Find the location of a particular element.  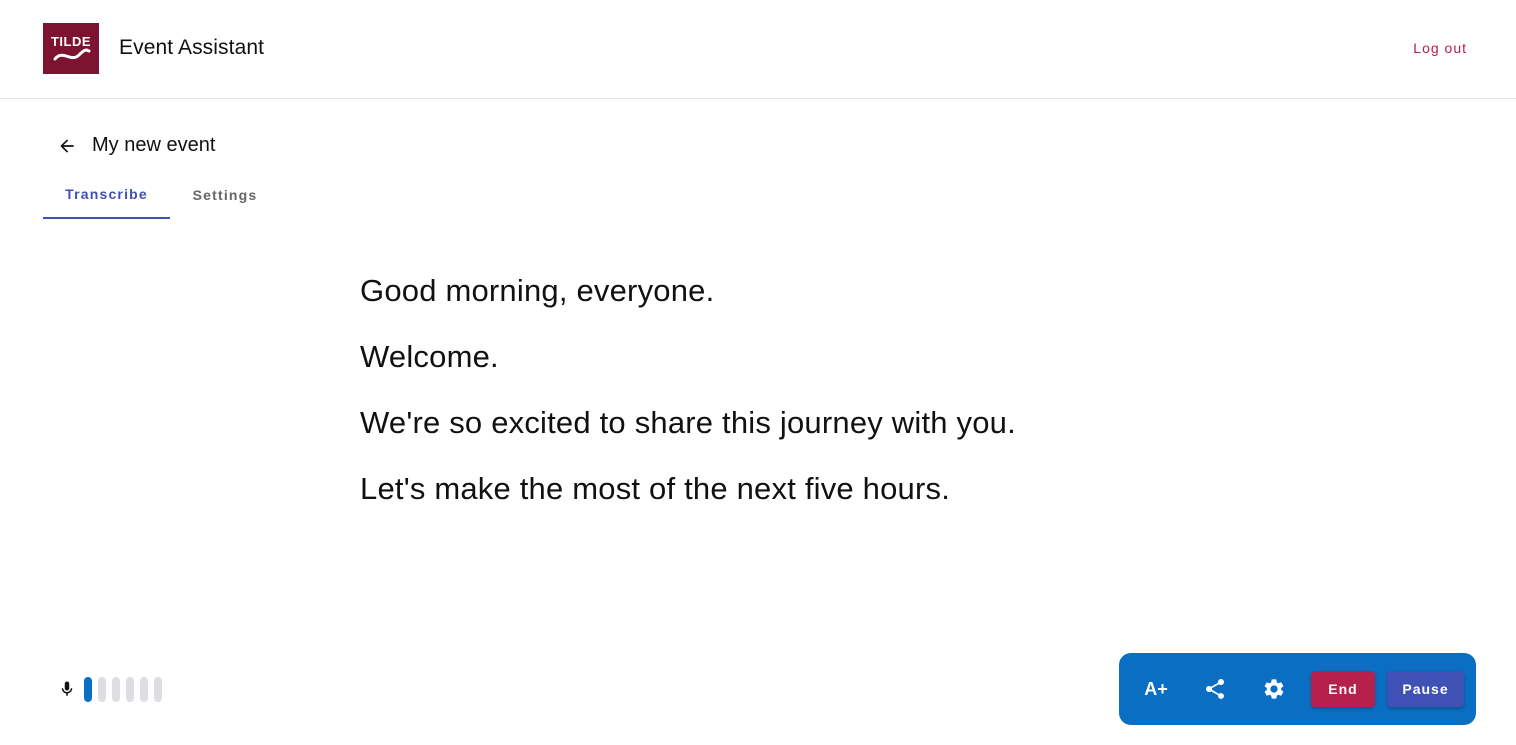

tilde-logo: TILDE is located at coordinates (71, 48).